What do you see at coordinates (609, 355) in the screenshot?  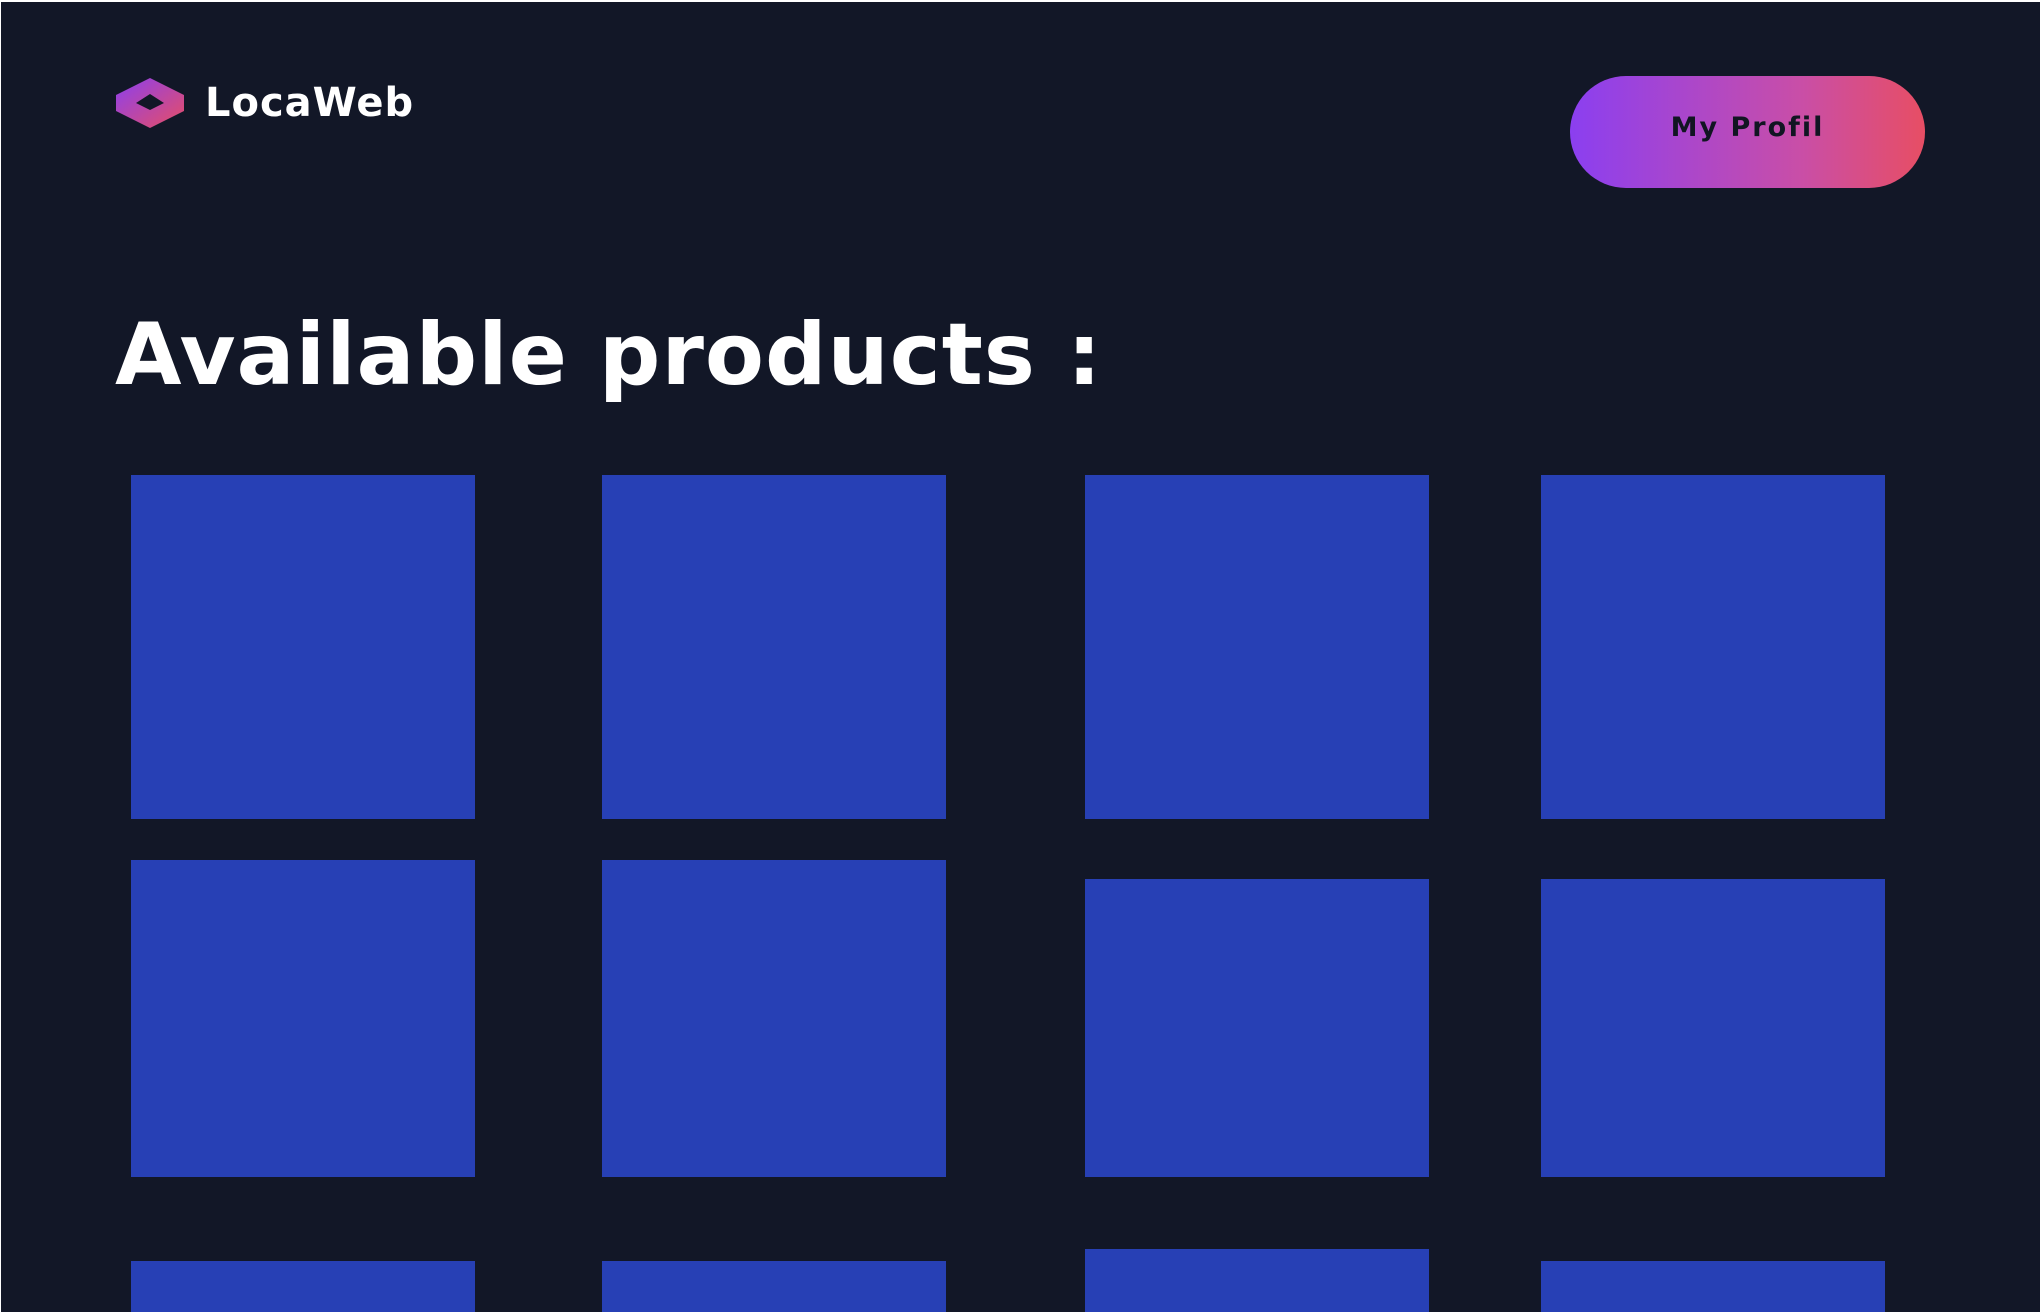 I see `page-title: Available products :` at bounding box center [609, 355].